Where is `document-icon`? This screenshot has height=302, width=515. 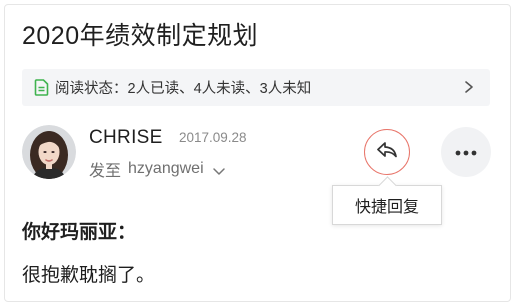
document-icon is located at coordinates (41, 87).